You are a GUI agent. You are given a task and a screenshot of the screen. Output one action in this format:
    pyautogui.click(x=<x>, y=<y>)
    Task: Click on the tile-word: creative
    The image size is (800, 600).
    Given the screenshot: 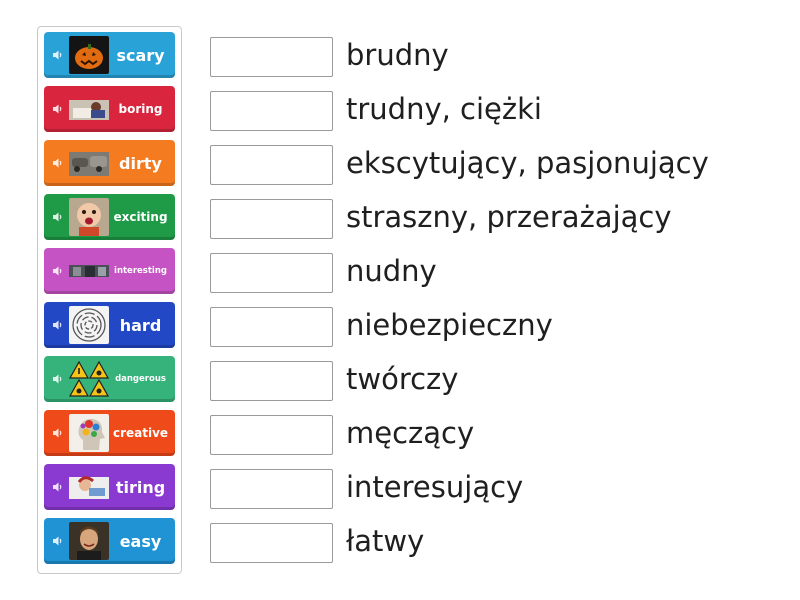 What is the action you would take?
    pyautogui.click(x=140, y=433)
    